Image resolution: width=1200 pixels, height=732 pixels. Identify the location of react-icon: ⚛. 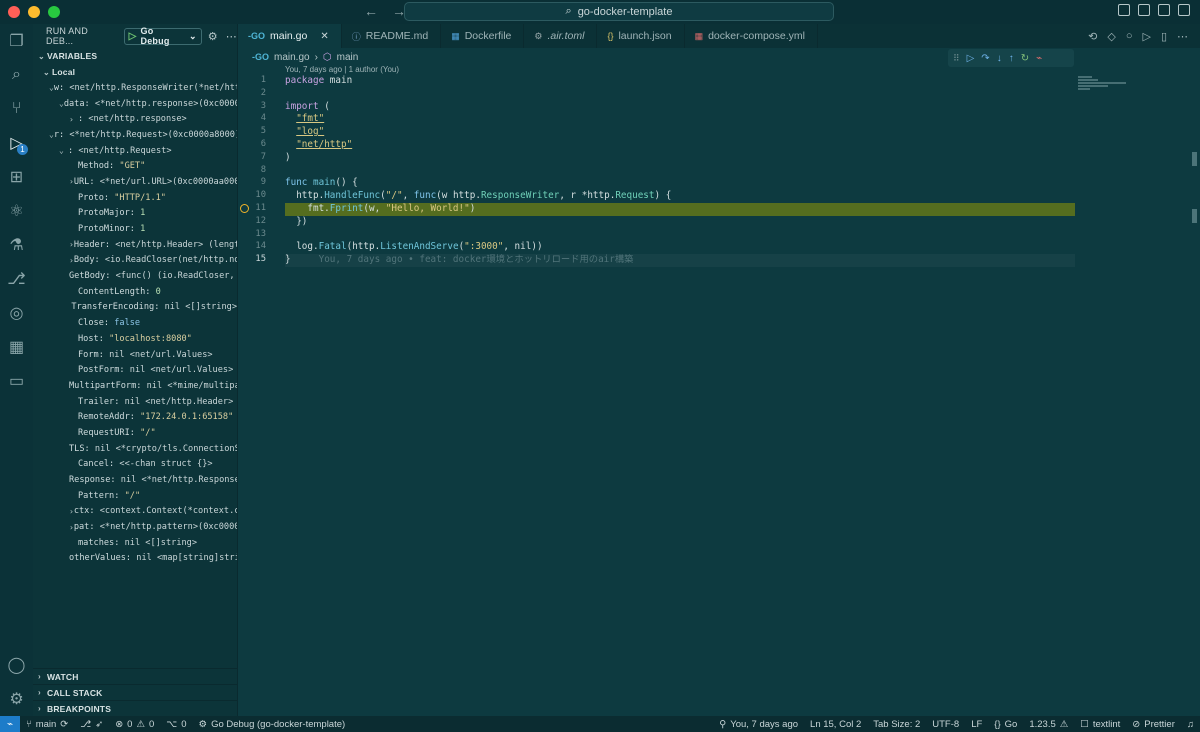
(16, 211).